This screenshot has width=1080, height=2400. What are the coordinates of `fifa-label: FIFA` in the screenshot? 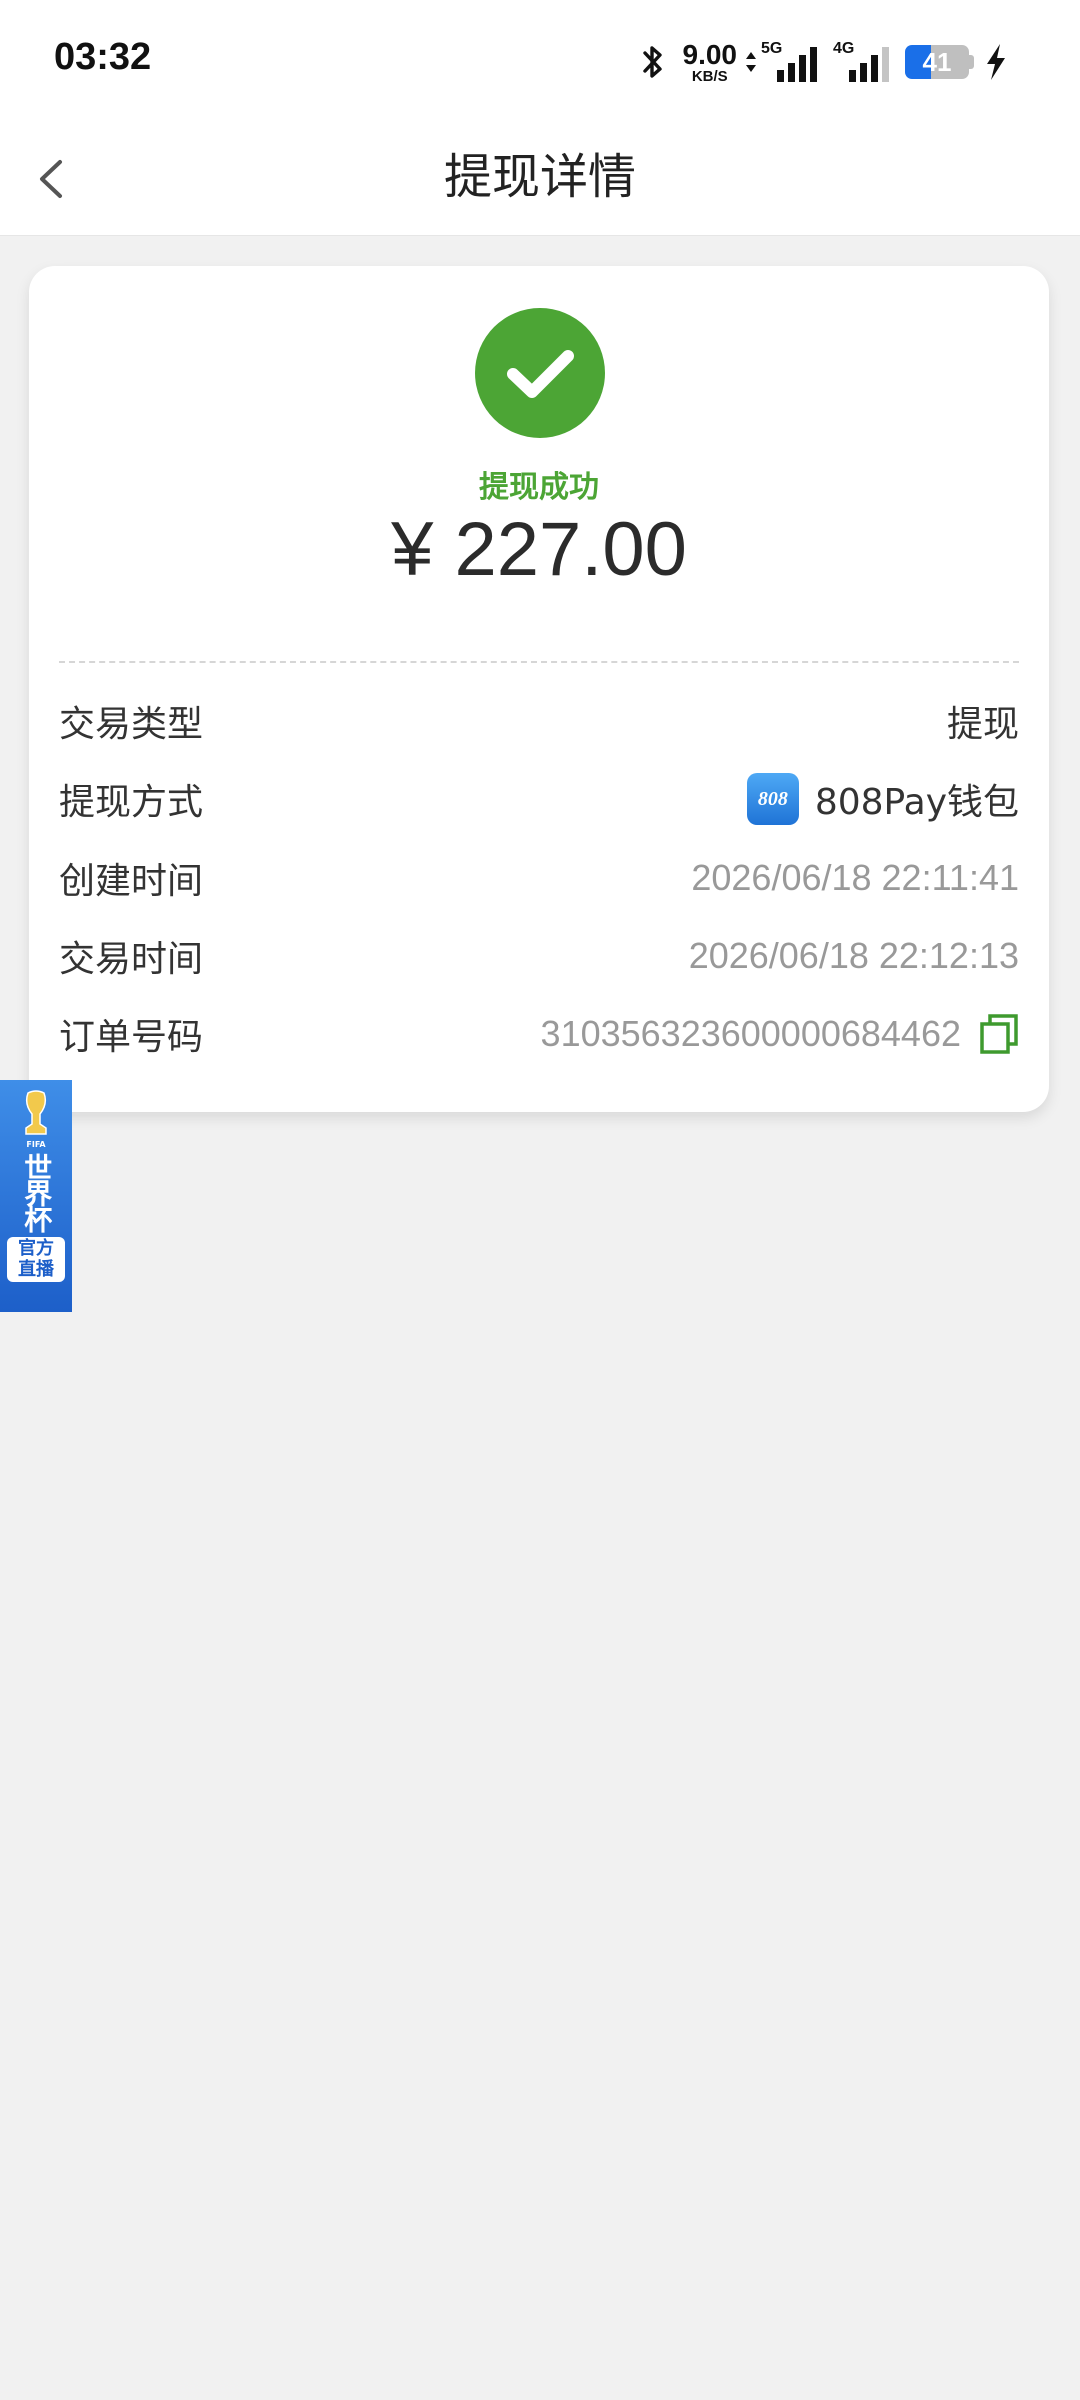 It's located at (36, 1144).